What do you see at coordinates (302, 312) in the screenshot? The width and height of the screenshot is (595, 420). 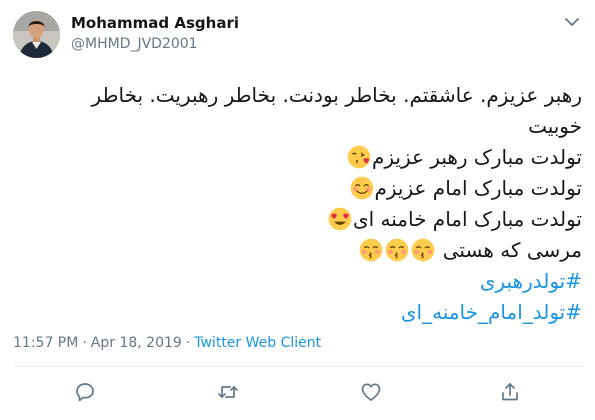 I see `hashtag-link: #تولد_امام_خامنه_ای` at bounding box center [302, 312].